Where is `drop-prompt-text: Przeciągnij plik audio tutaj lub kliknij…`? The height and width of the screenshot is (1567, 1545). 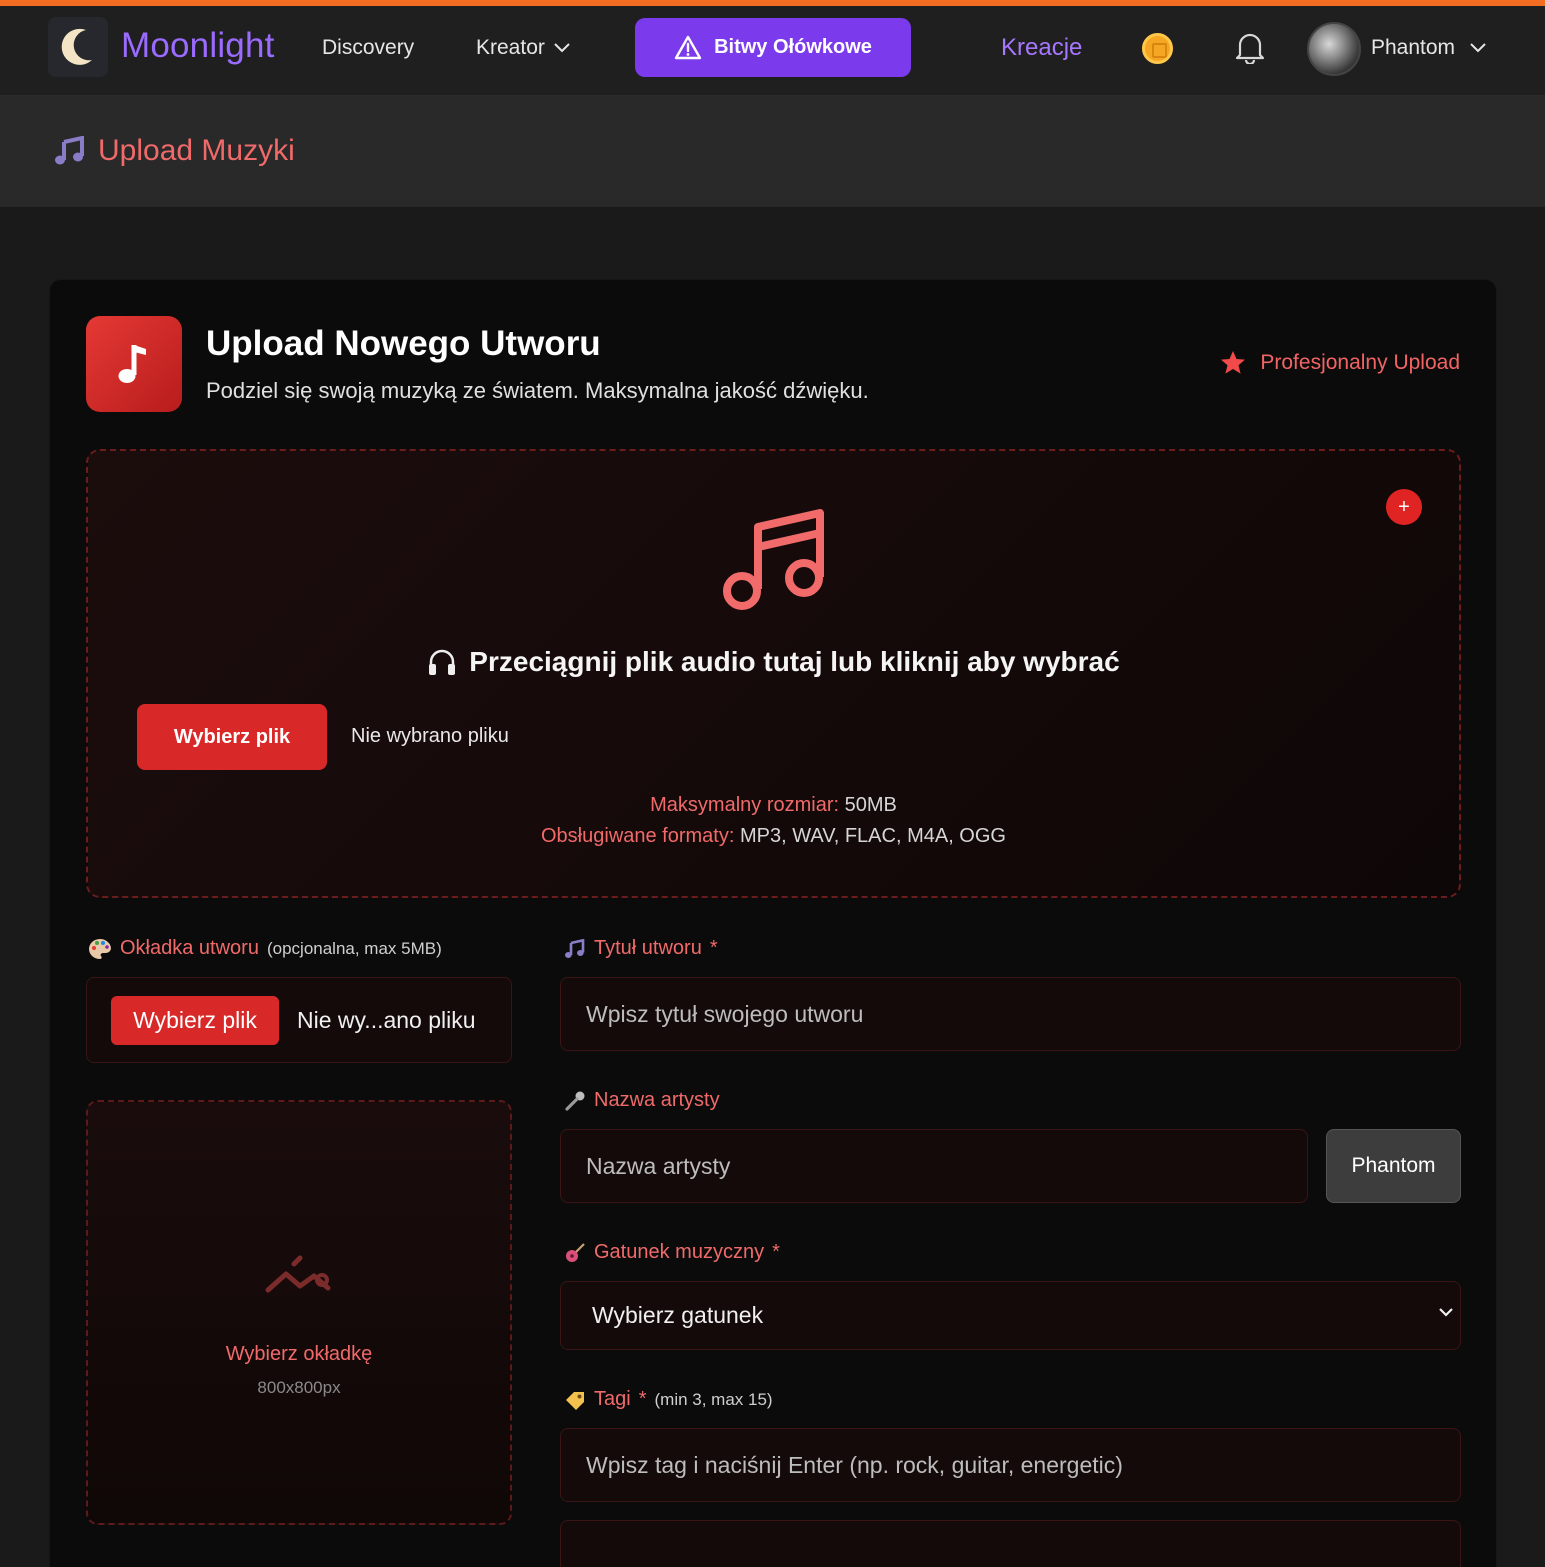 drop-prompt-text: Przeciągnij plik audio tutaj lub kliknij… is located at coordinates (794, 661).